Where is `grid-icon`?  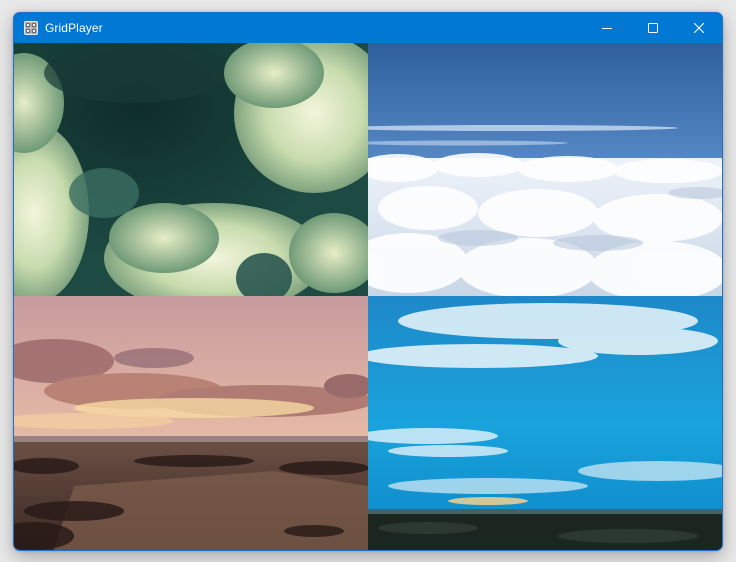
grid-icon is located at coordinates (31, 28).